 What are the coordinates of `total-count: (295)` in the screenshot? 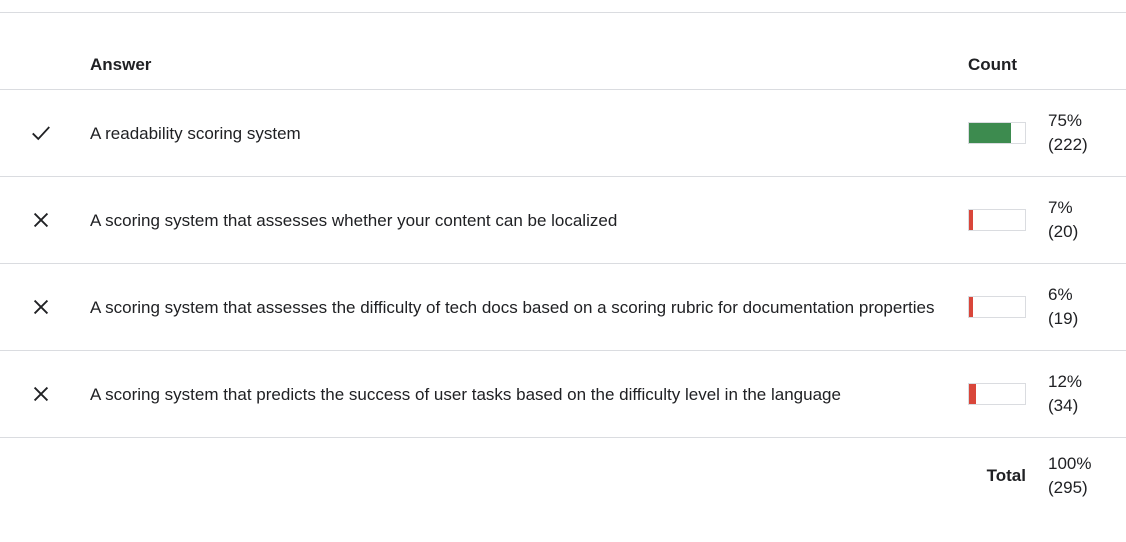 It's located at (1068, 487).